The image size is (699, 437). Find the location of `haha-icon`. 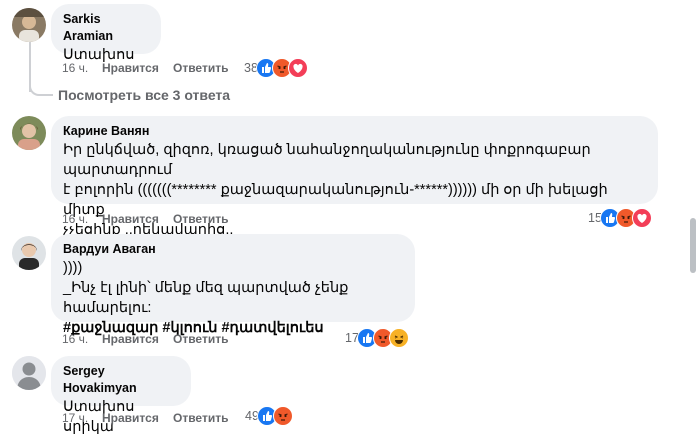

haha-icon is located at coordinates (398, 338).